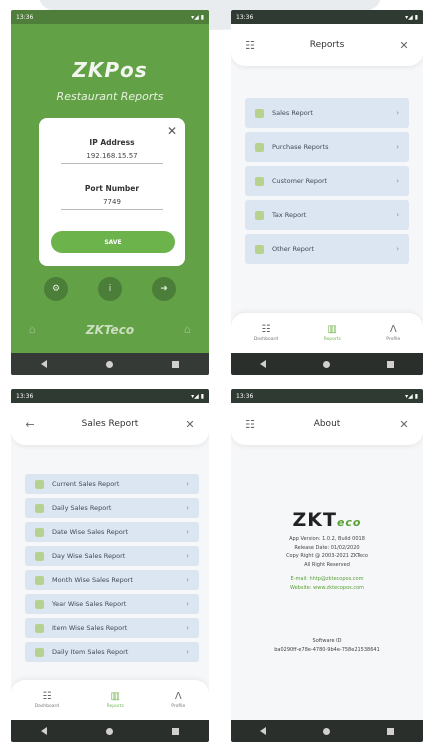 This screenshot has width=428, height=747. I want to click on header: ☷ About ✕, so click(327, 424).